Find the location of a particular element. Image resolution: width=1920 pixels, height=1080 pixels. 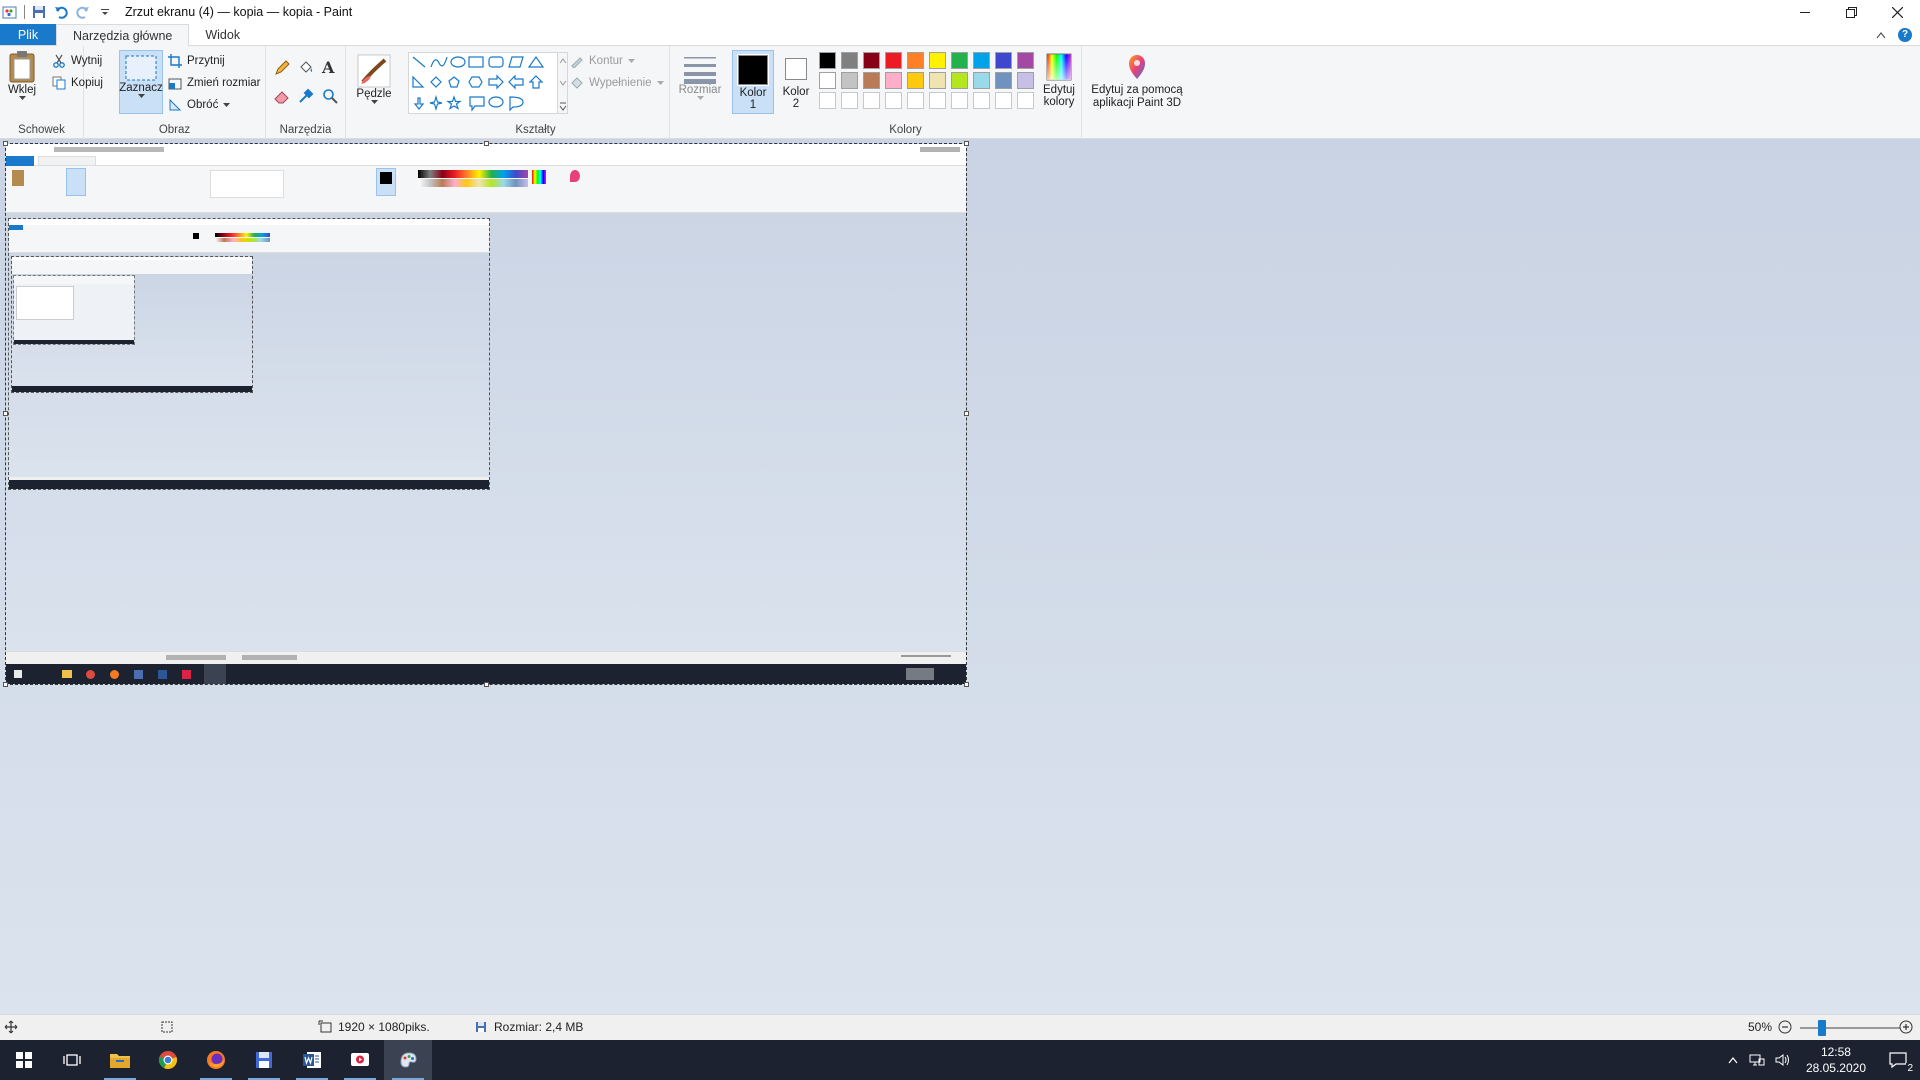

restore-button is located at coordinates (1851, 12).